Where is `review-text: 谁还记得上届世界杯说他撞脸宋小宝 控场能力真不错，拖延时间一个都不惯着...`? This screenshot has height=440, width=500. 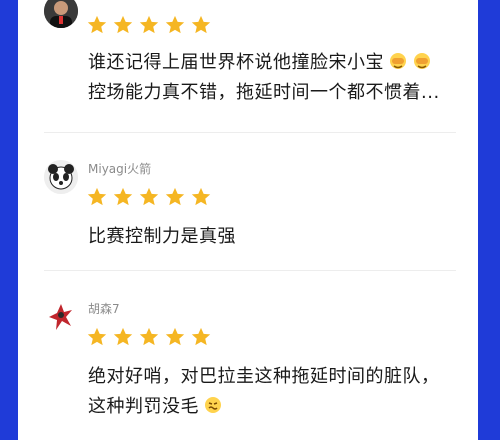 review-text: 谁还记得上届世界杯说他撞脸宋小宝 控场能力真不错，拖延时间一个都不惯着... is located at coordinates (264, 78).